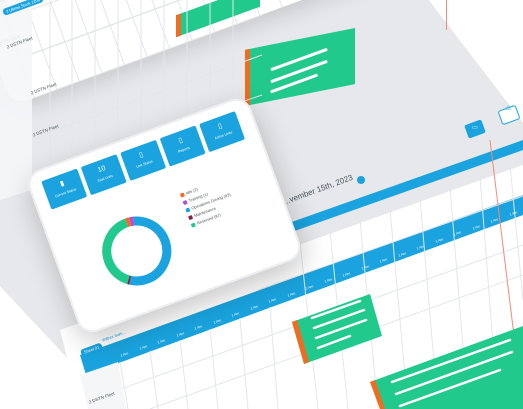  What do you see at coordinates (64, 189) in the screenshot?
I see `stat-tile: ▮ Current Status` at bounding box center [64, 189].